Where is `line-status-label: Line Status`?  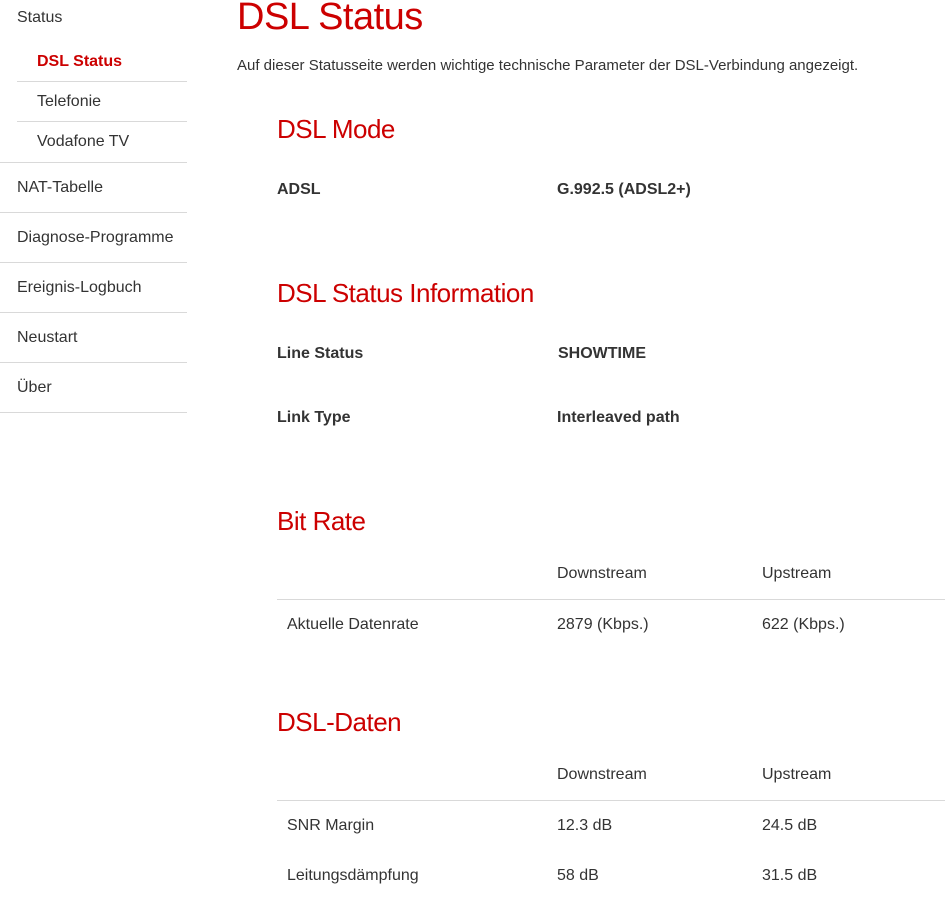 line-status-label: Line Status is located at coordinates (320, 353).